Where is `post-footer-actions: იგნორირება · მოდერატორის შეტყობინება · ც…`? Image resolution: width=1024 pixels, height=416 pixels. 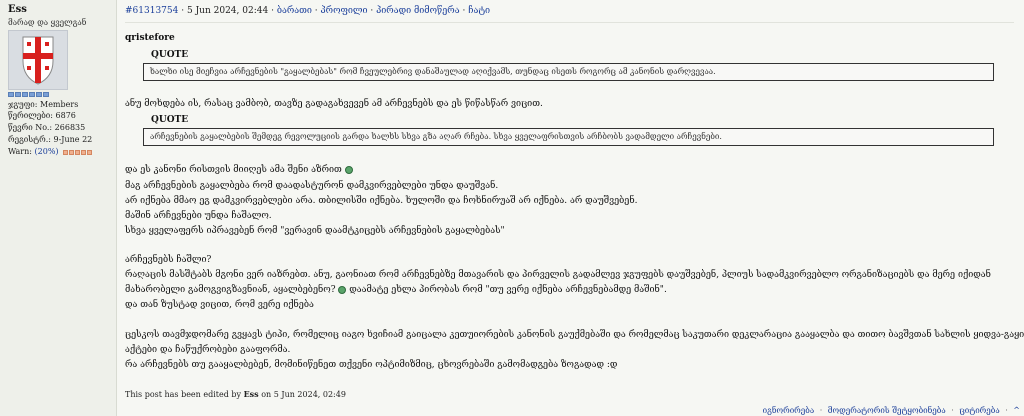
post-footer-actions: იგნორირება · მოდერატორის შეტყობინება · ც… is located at coordinates (891, 410).